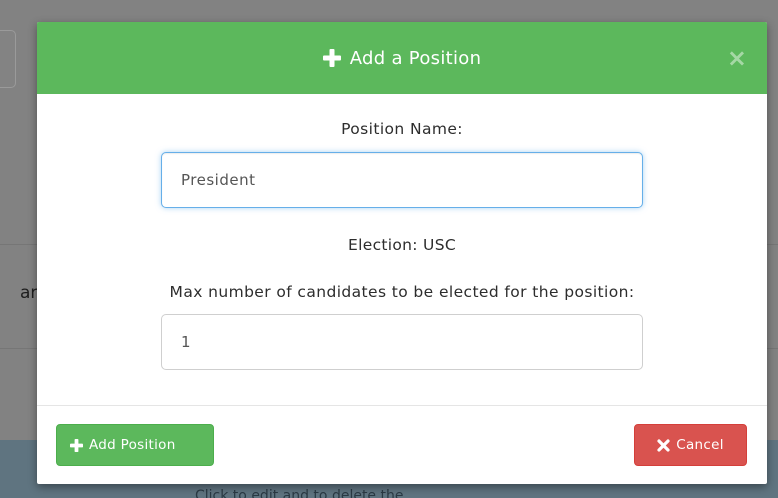  What do you see at coordinates (132, 445) in the screenshot?
I see `add-position-button-label: Add Position` at bounding box center [132, 445].